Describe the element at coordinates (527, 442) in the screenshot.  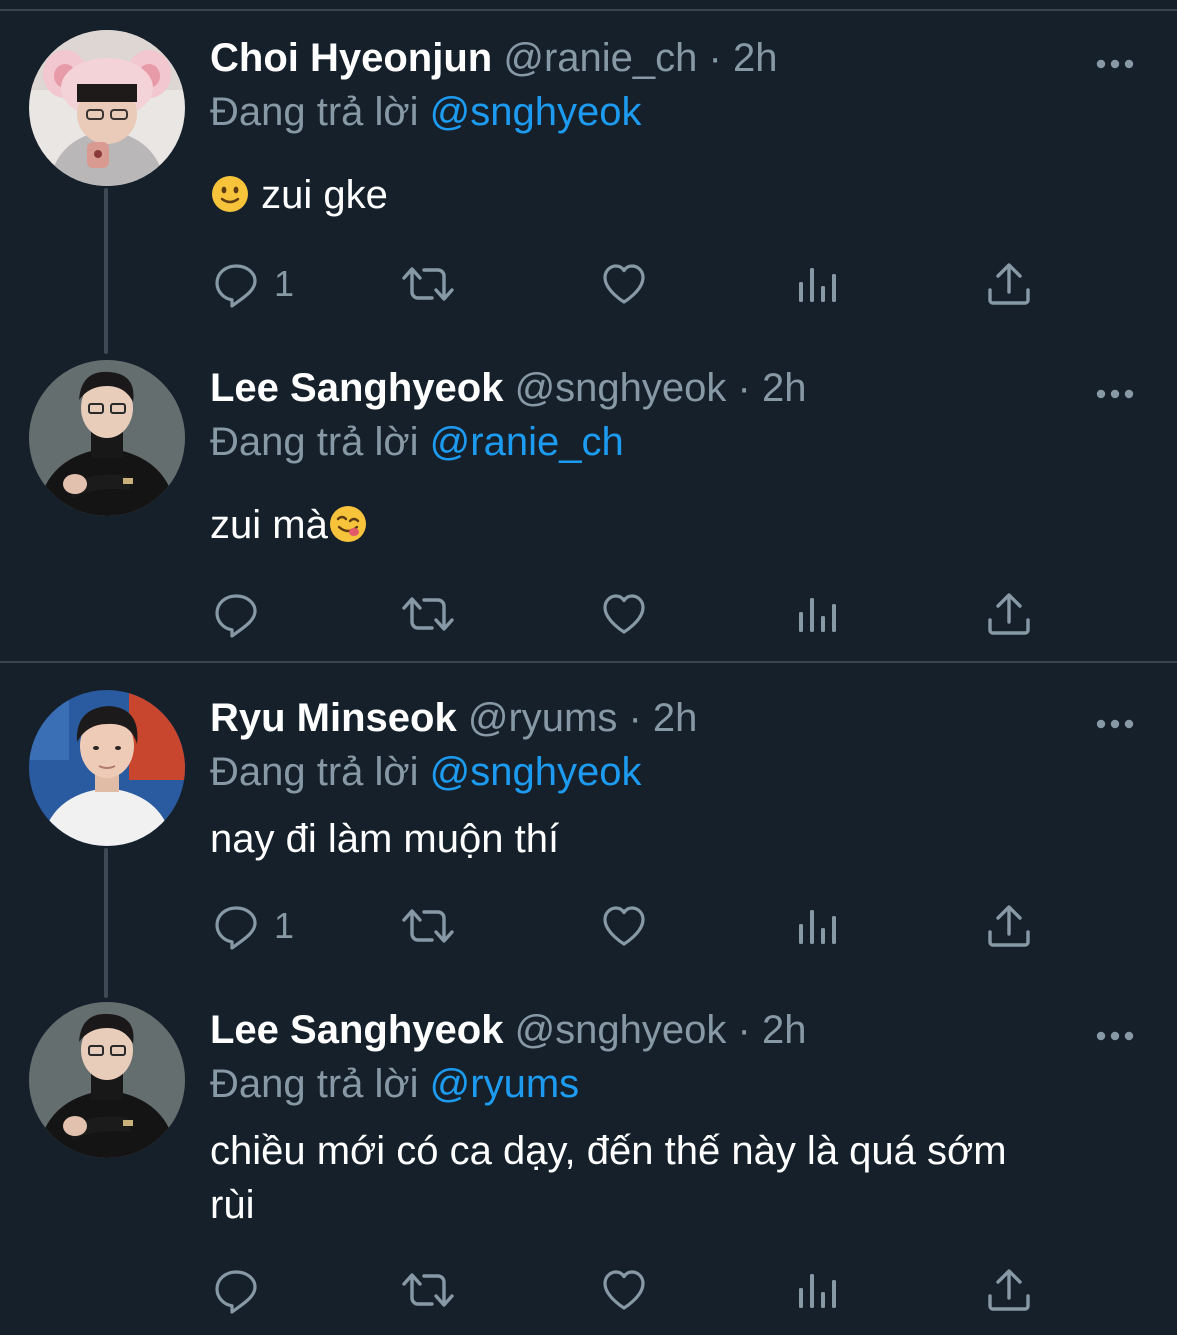
I see `mention-link: @ranie_ch` at that location.